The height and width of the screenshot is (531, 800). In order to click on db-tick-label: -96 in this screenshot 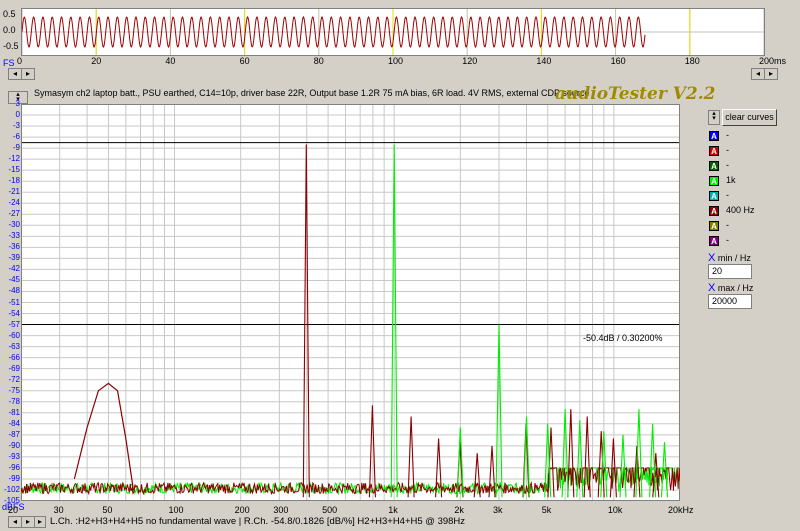, I will do `click(14, 467)`.